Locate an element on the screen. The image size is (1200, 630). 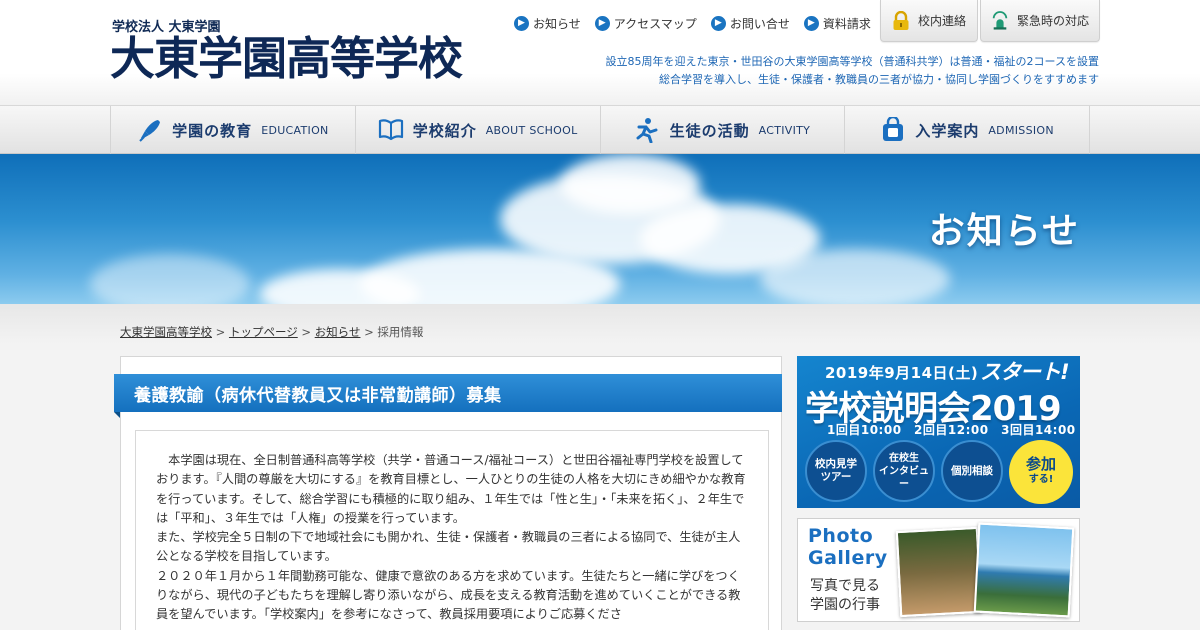
banner-join-sub: する! is located at coordinates (1041, 479).